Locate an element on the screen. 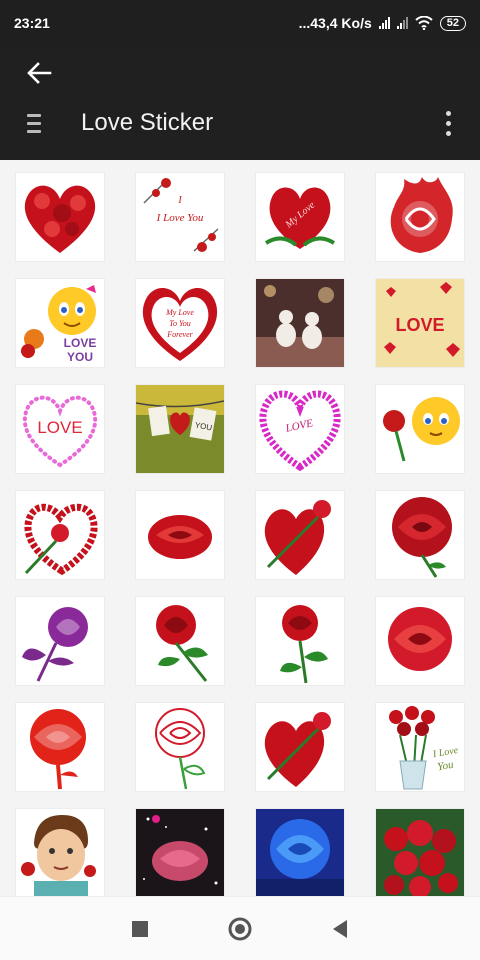  svg-text: I is located at coordinates (179, 200).